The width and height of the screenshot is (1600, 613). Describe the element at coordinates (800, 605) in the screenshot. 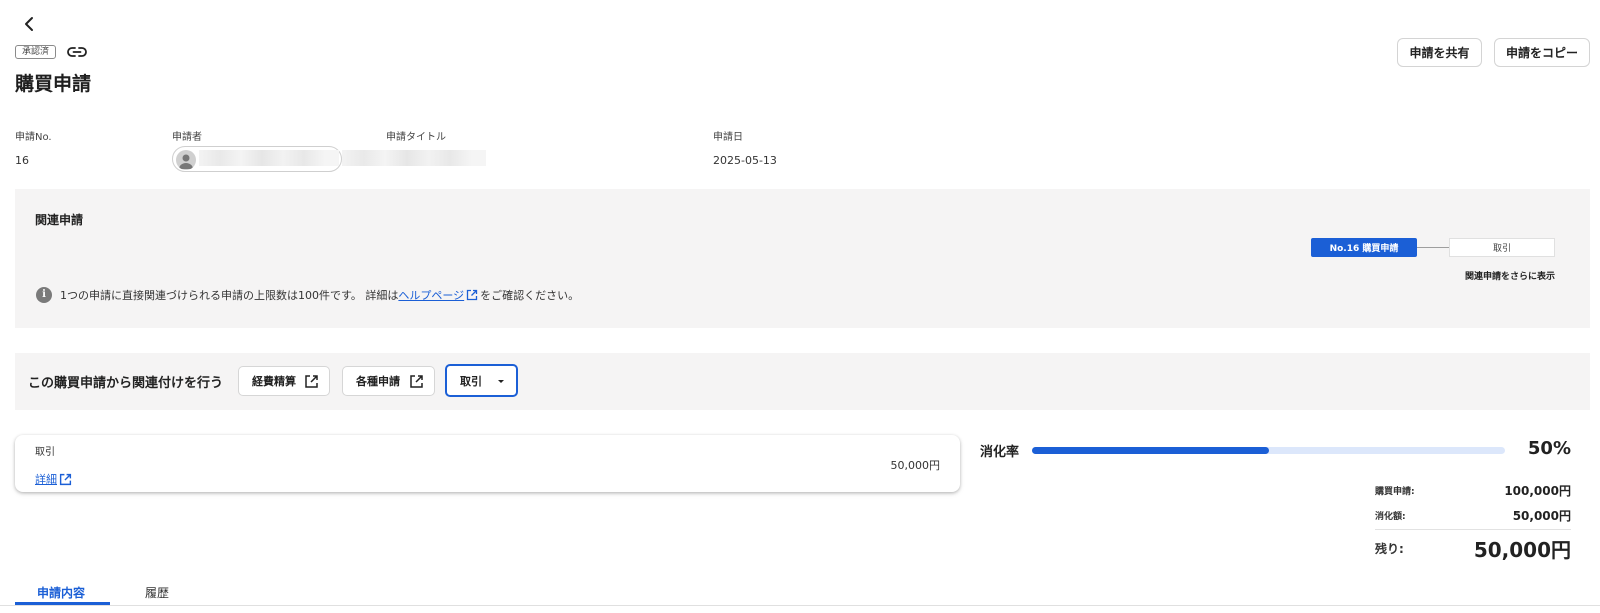

I see `tabs-divider` at that location.